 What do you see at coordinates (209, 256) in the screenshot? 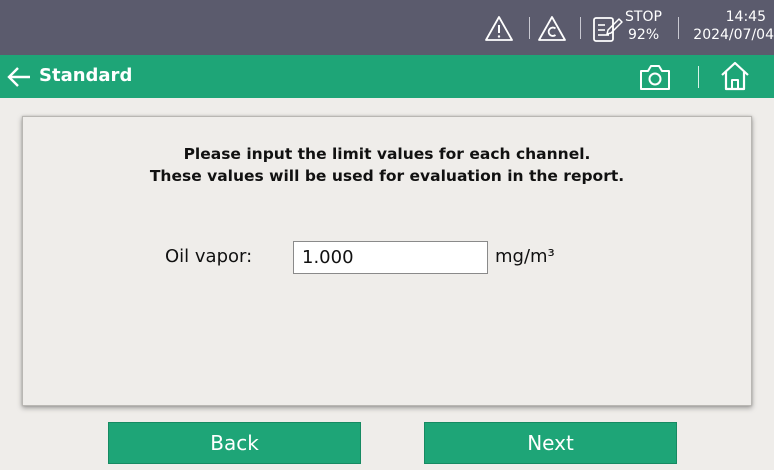
I see `oil-vapor-label: Oil vapor:` at bounding box center [209, 256].